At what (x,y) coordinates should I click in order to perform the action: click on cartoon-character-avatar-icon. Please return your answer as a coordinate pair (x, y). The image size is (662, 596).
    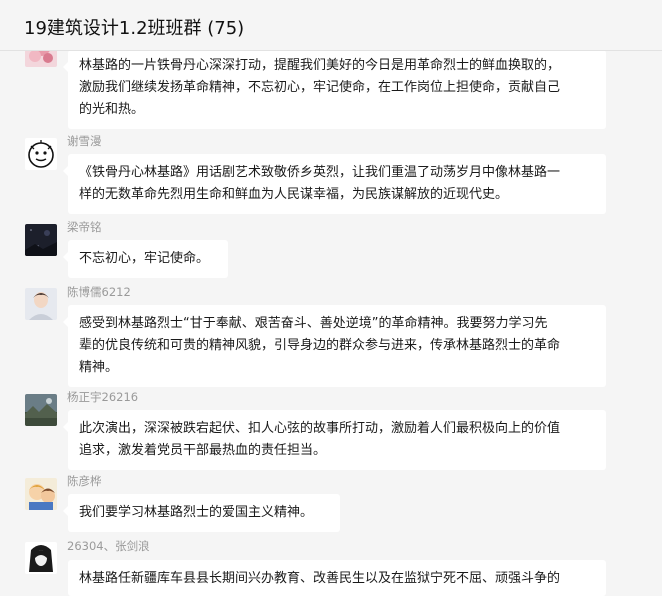
    Looking at the image, I should click on (41, 494).